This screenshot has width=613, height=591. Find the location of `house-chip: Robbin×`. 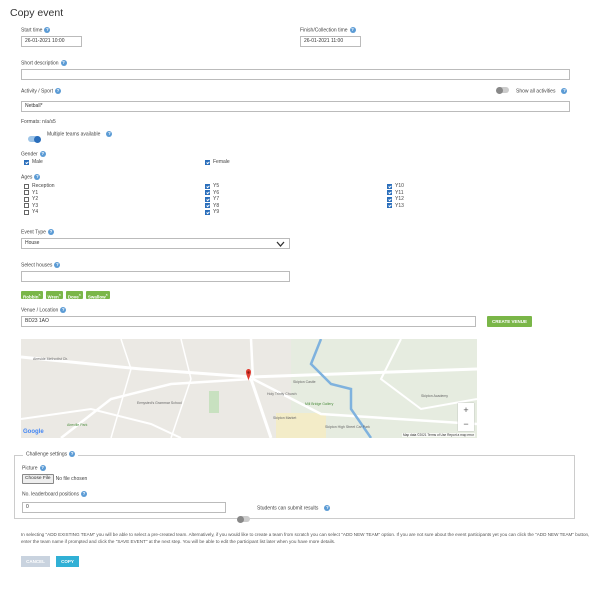

house-chip: Robbin× is located at coordinates (32, 295).